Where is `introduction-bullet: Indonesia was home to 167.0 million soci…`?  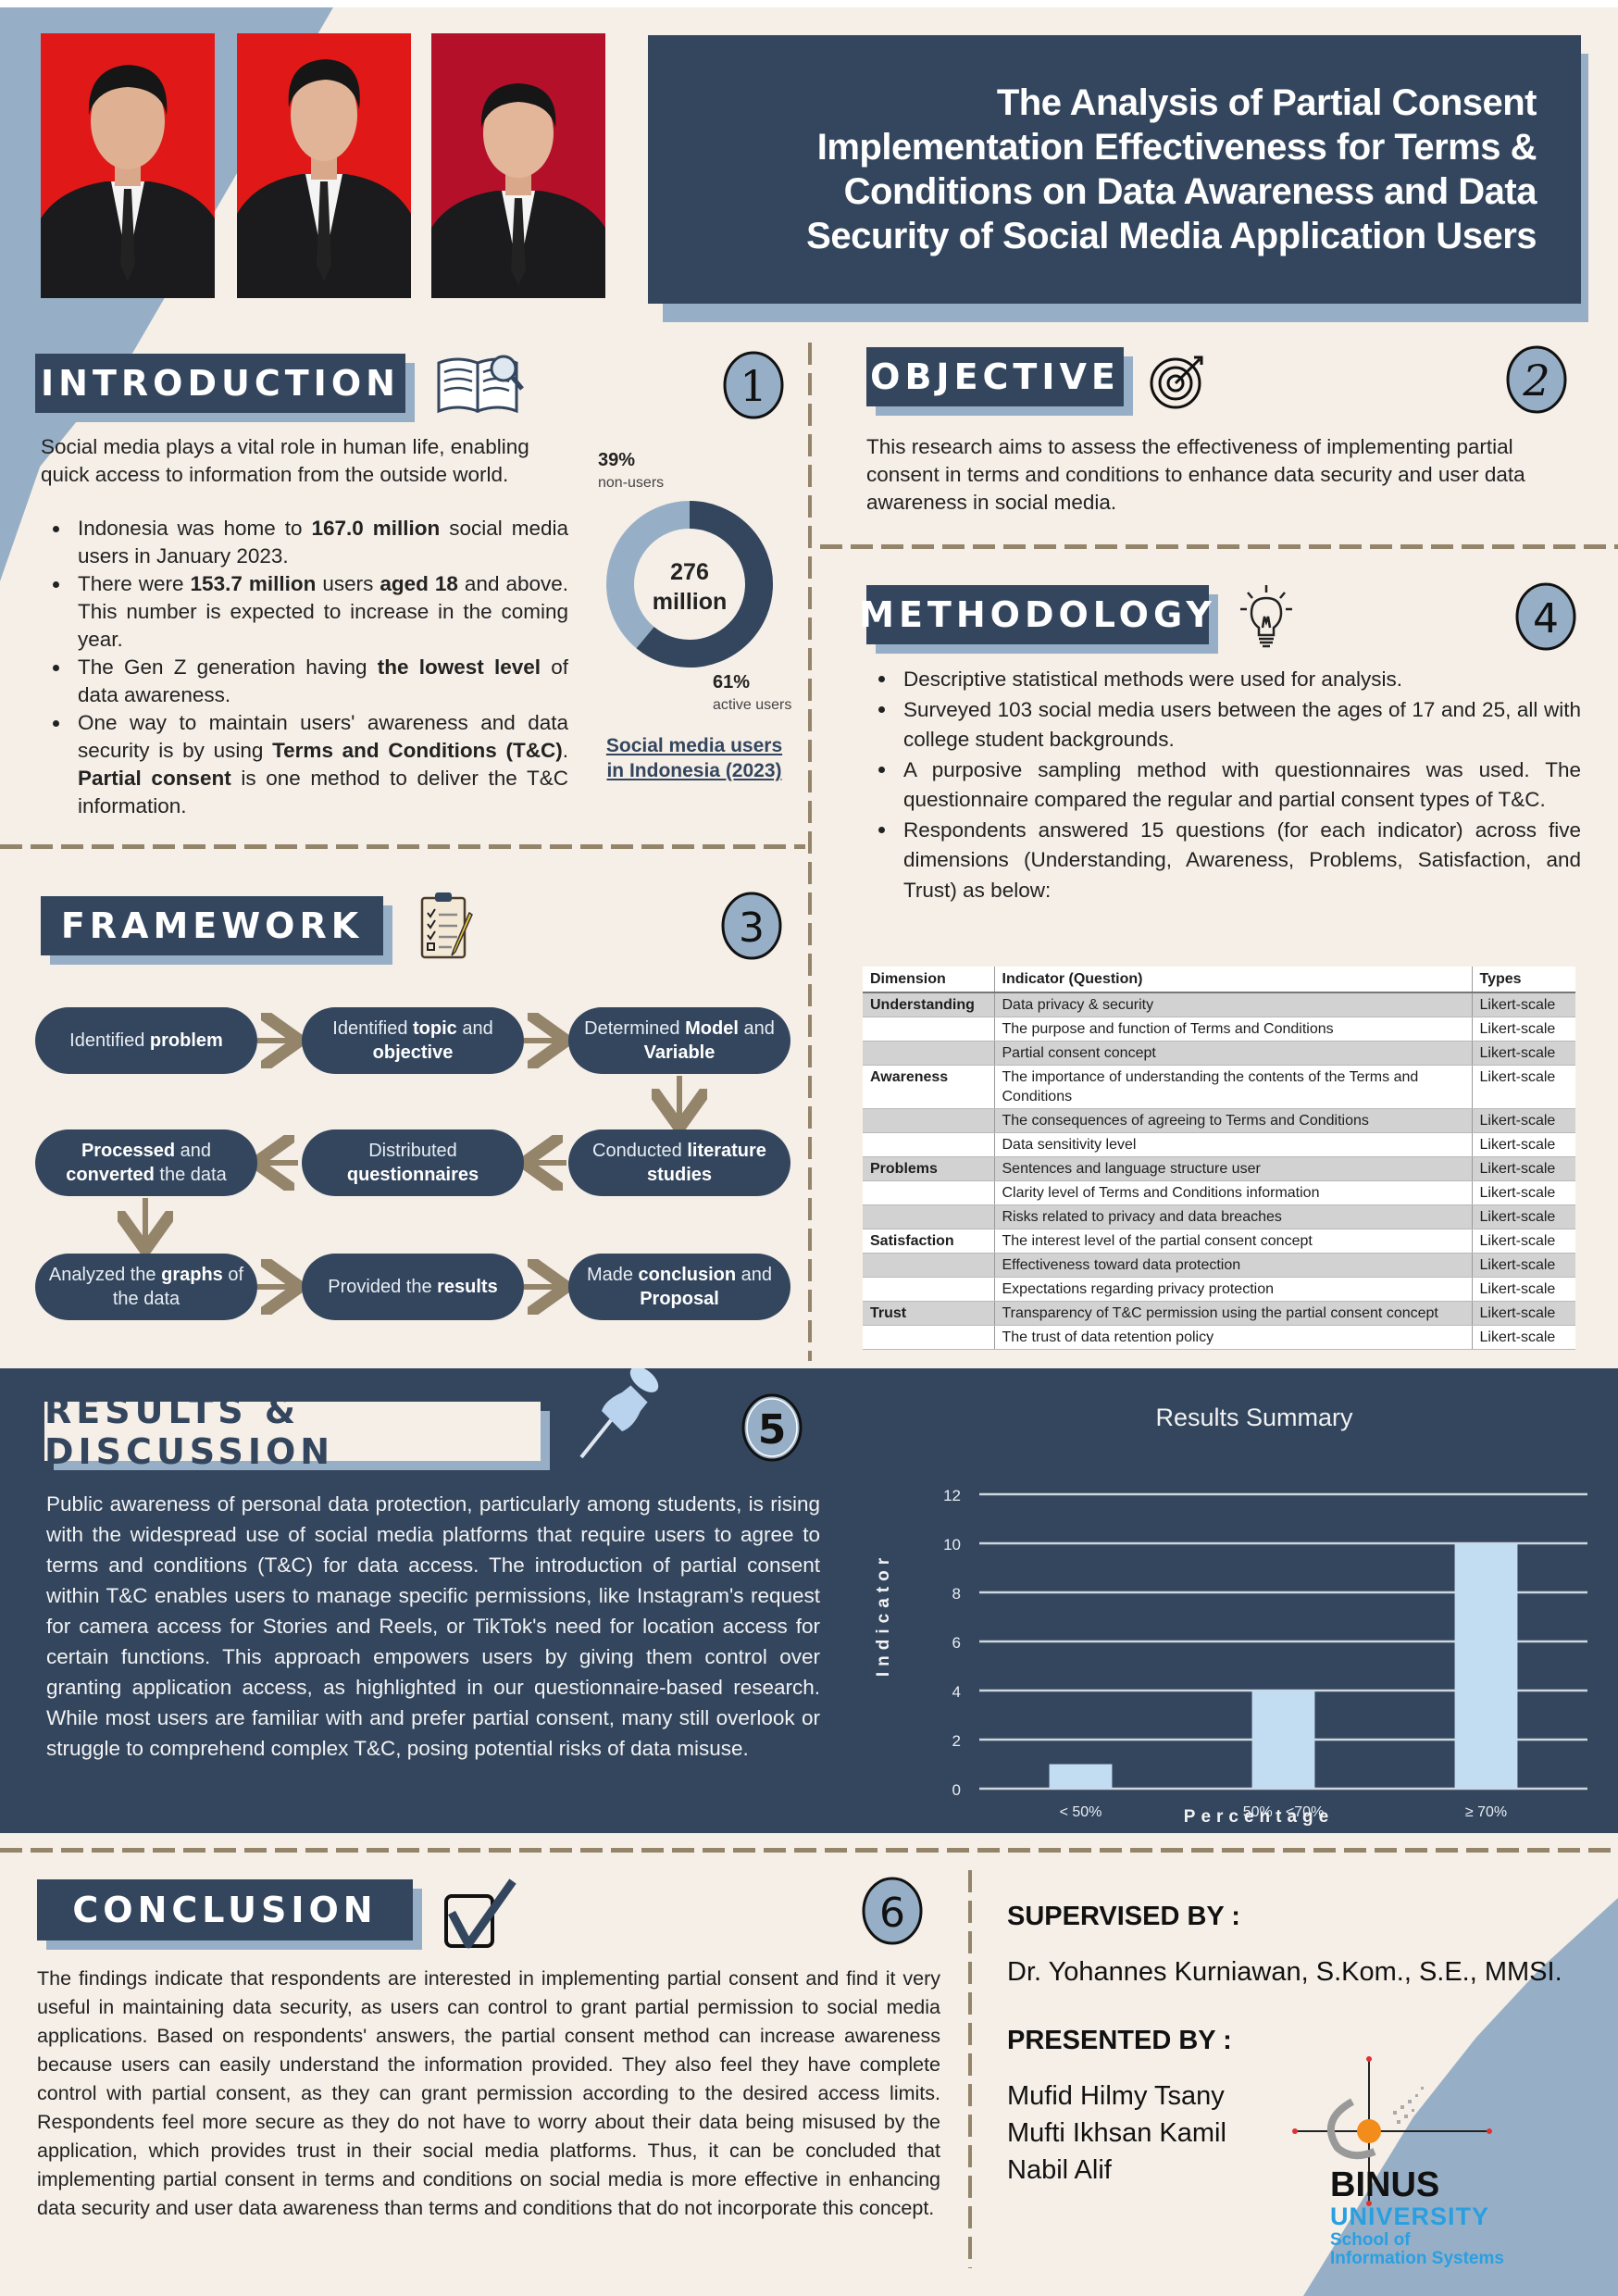 introduction-bullet: Indonesia was home to 167.0 million soci… is located at coordinates (304, 542).